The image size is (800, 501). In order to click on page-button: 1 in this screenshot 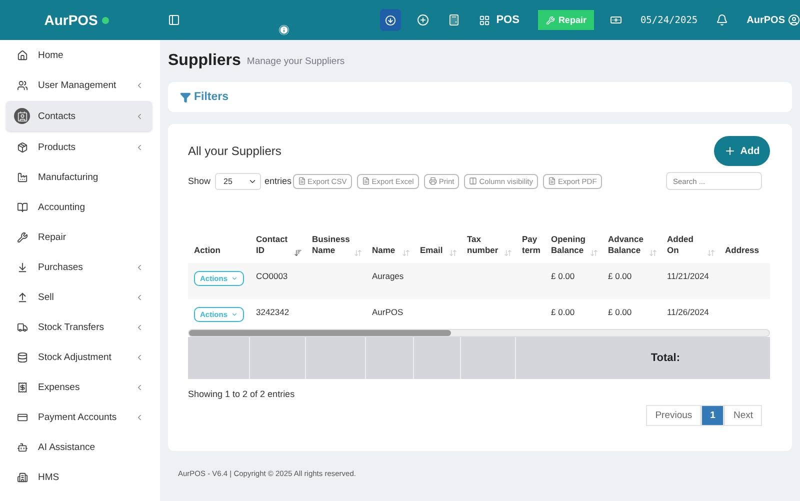, I will do `click(712, 415)`.